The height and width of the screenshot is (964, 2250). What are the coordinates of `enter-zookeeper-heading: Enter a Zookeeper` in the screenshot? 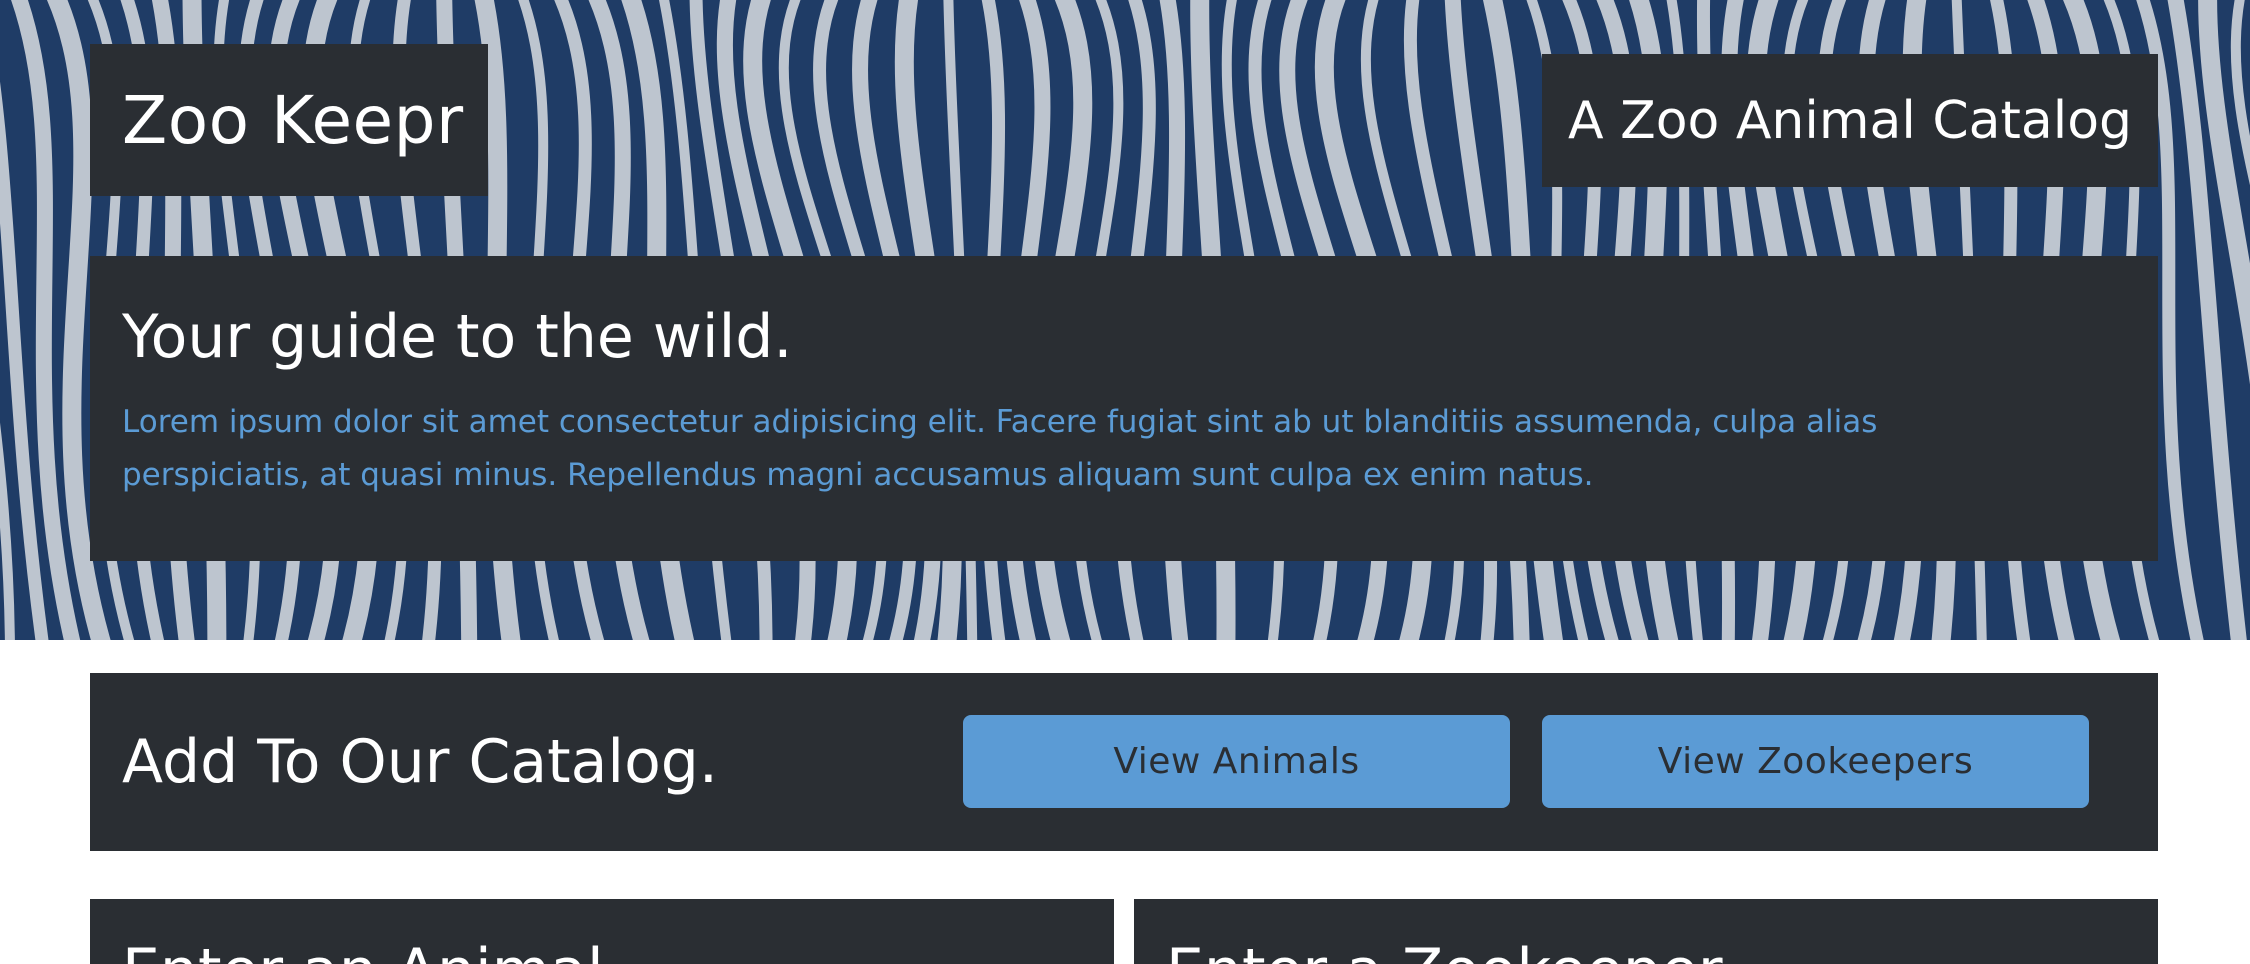 It's located at (1662, 952).